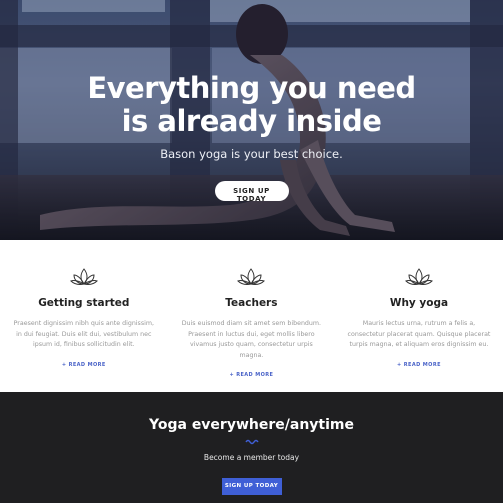  I want to click on hero-title: Everything you need is already inside, so click(251, 105).